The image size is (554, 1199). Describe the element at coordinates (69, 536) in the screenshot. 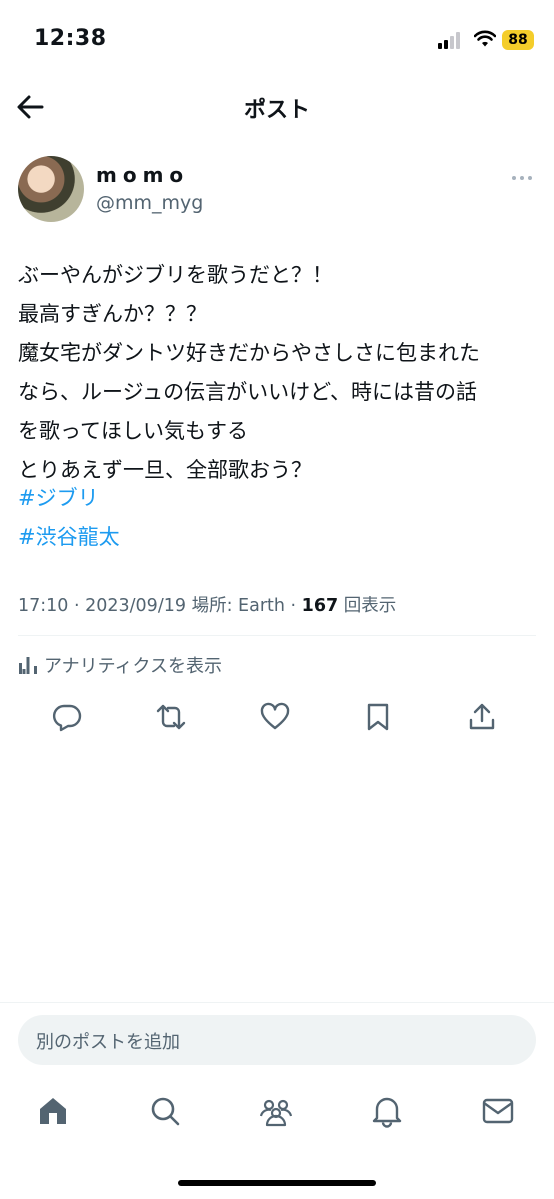

I see `hashtag-link: #渋谷龍太` at that location.